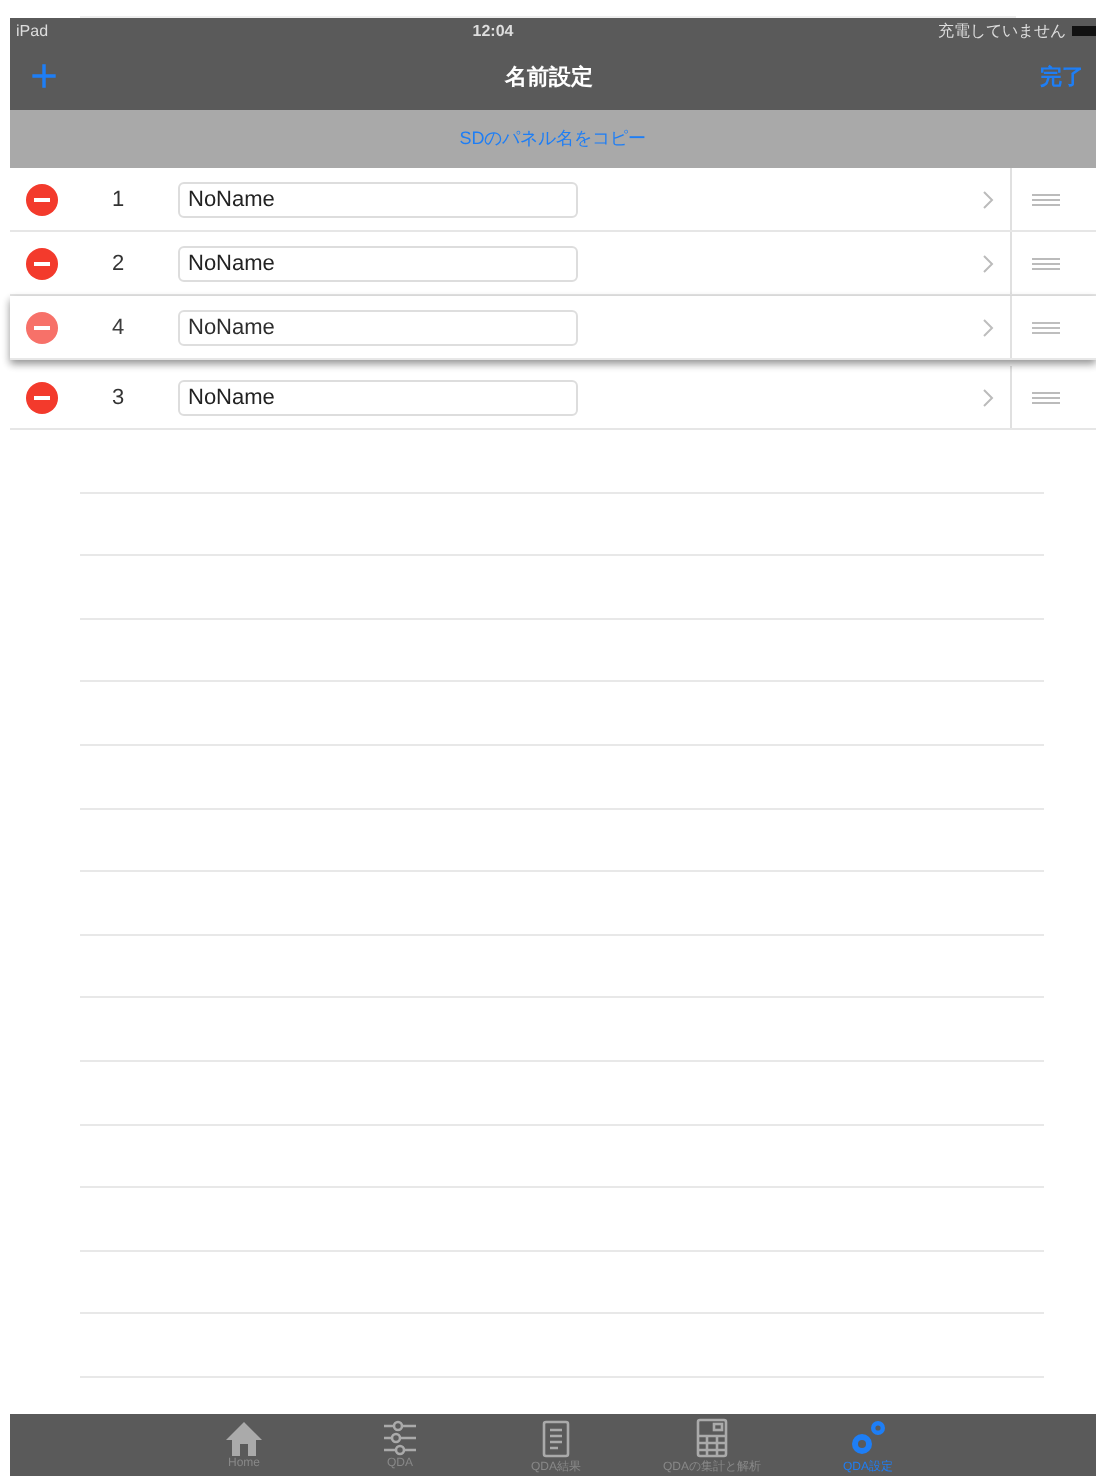 The width and height of the screenshot is (1096, 1476). Describe the element at coordinates (1001, 31) in the screenshot. I see `battery-status: 充電していません` at that location.